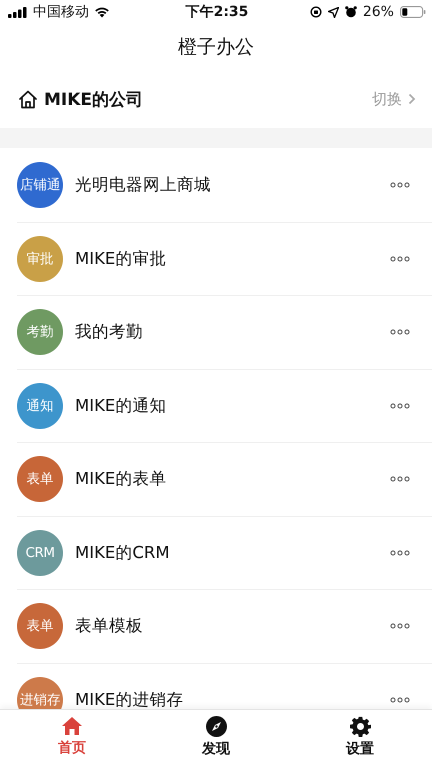 The height and width of the screenshot is (768, 432). What do you see at coordinates (378, 12) in the screenshot?
I see `battery-percent: 26%` at bounding box center [378, 12].